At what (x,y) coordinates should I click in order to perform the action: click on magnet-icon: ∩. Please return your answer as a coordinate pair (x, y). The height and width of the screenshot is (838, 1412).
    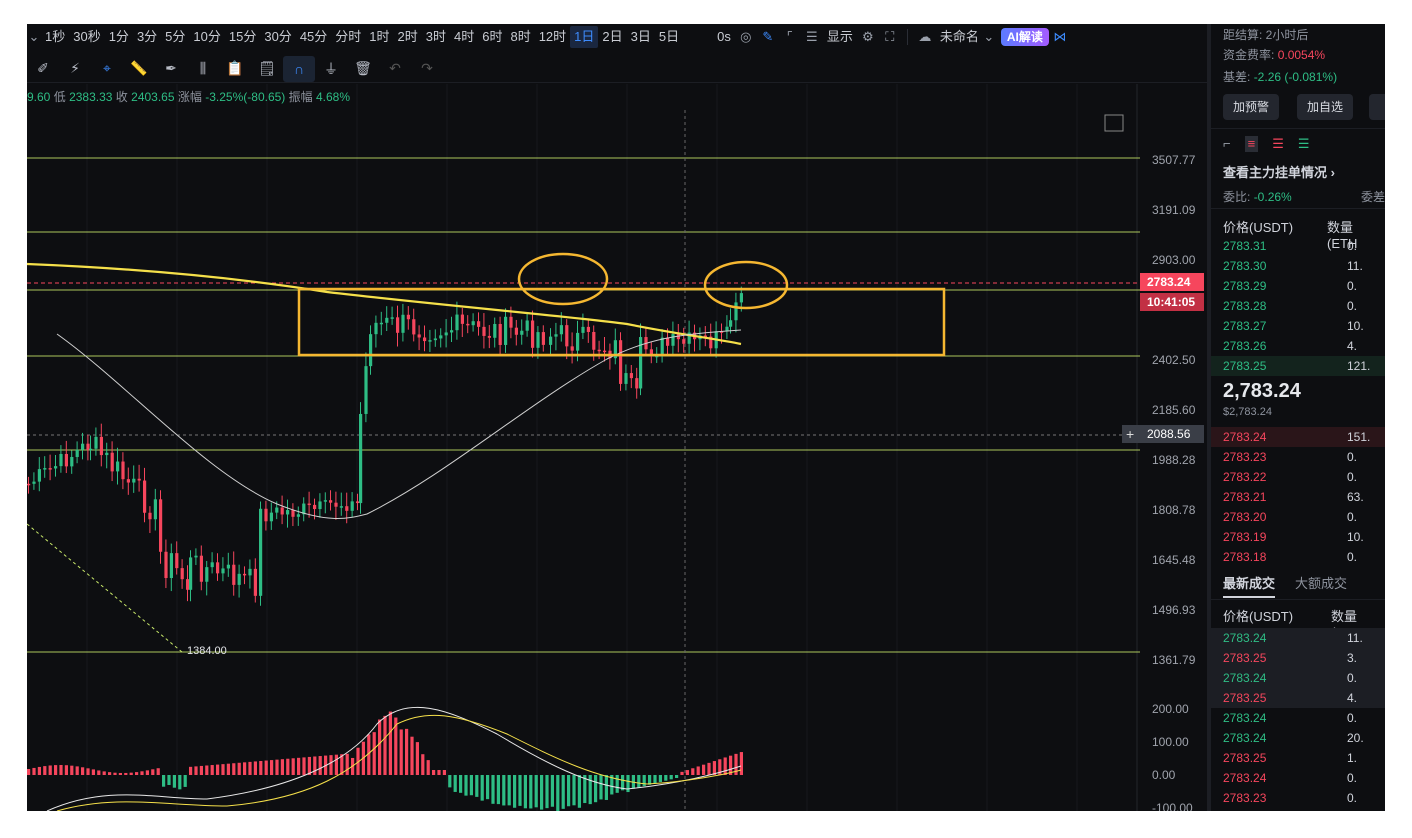
    Looking at the image, I should click on (299, 68).